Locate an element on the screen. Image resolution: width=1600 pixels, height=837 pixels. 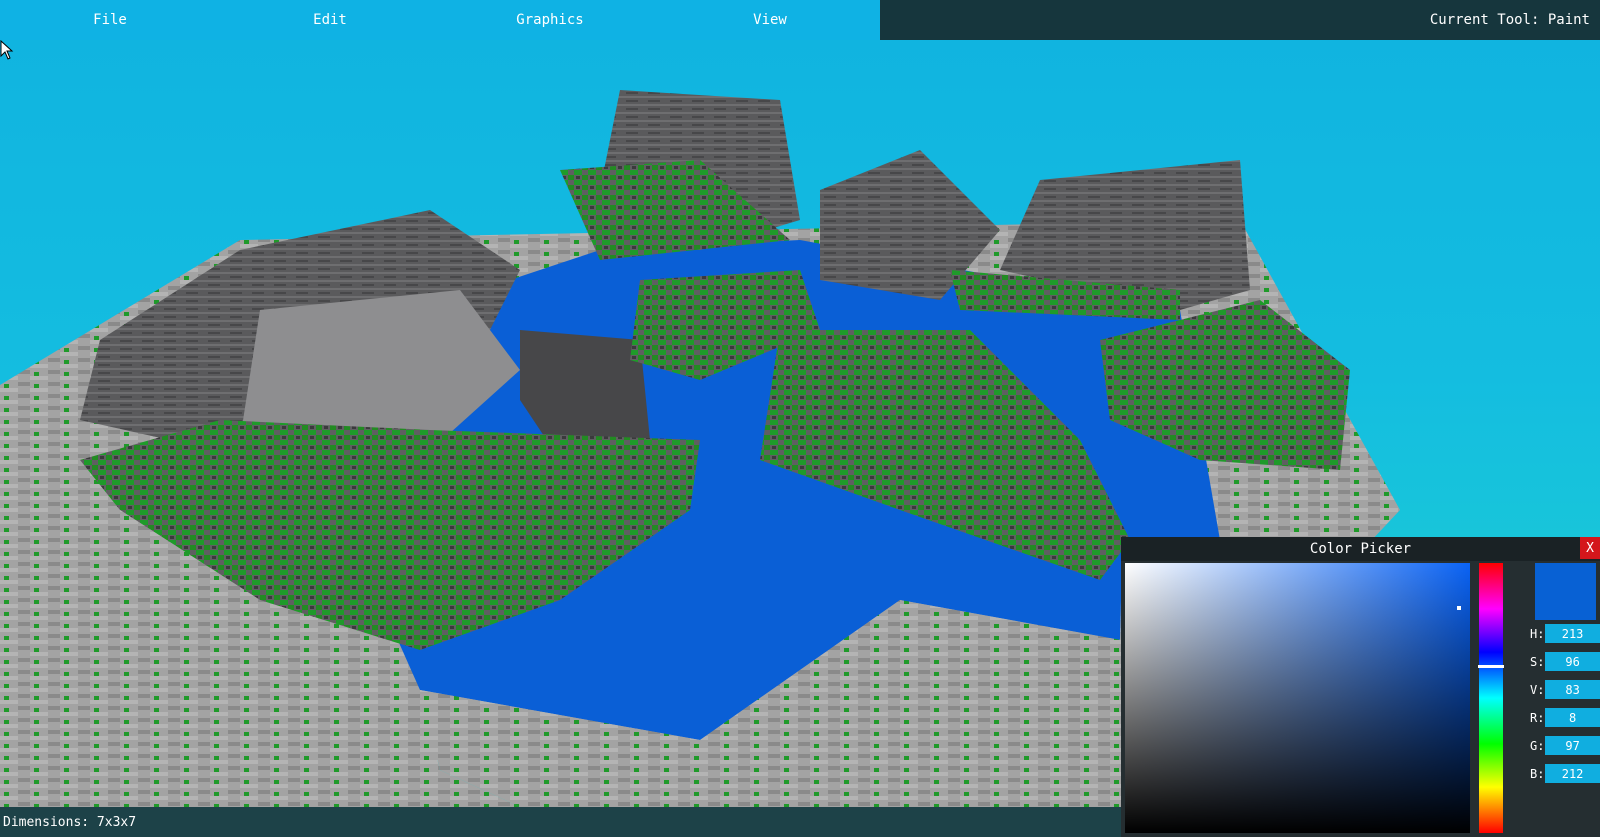
menu-file: File is located at coordinates (110, 20).